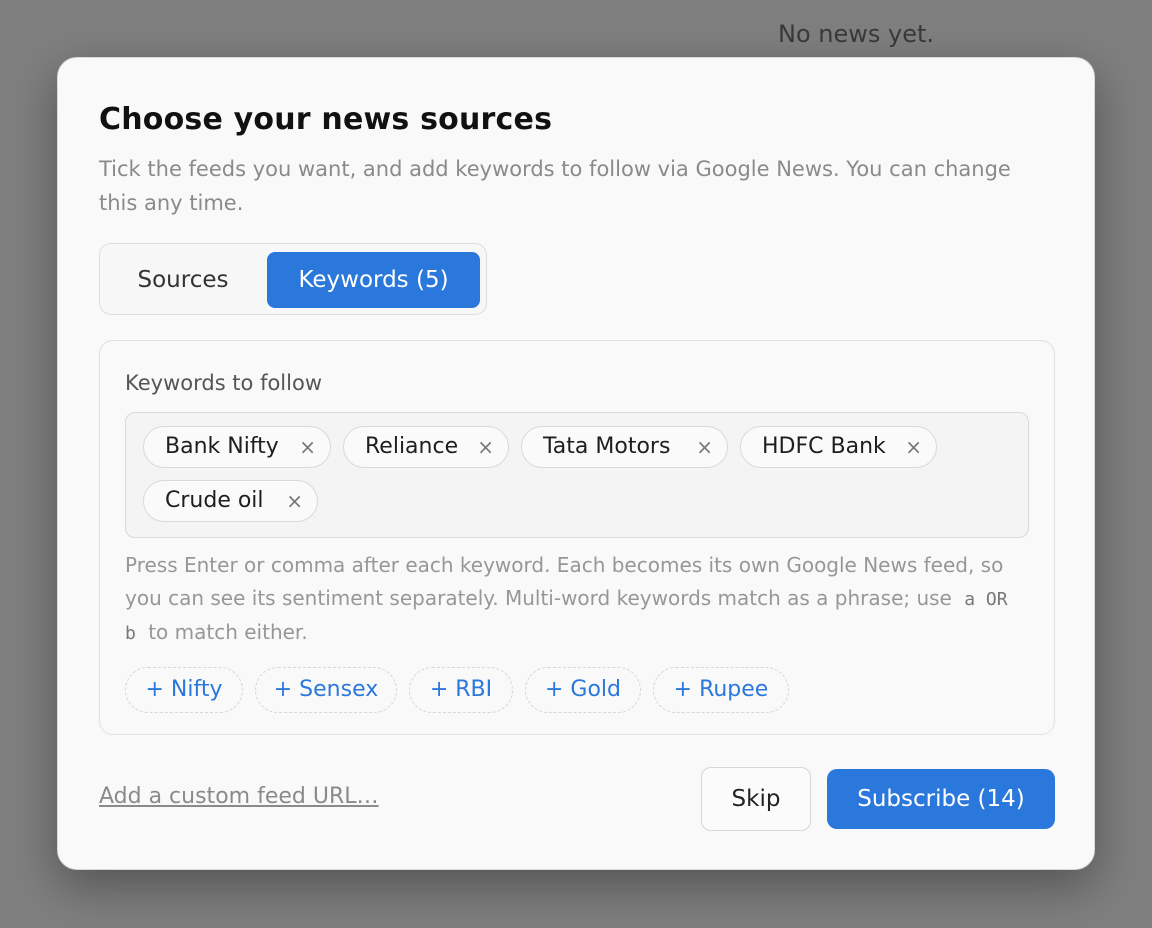 This screenshot has width=1152, height=928. What do you see at coordinates (326, 119) in the screenshot?
I see `dialog-title: Choose your news sources` at bounding box center [326, 119].